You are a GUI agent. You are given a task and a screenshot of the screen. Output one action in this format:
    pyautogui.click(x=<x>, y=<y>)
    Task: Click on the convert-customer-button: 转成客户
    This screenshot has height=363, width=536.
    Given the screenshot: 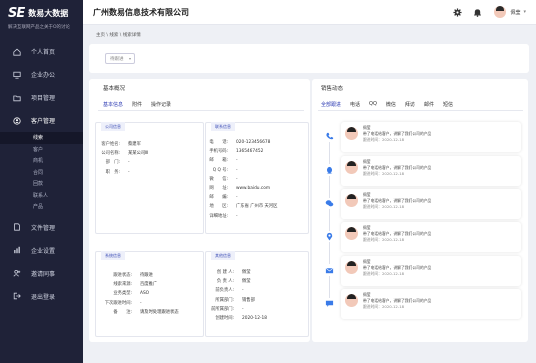 What is the action you would take?
    pyautogui.click(x=155, y=58)
    